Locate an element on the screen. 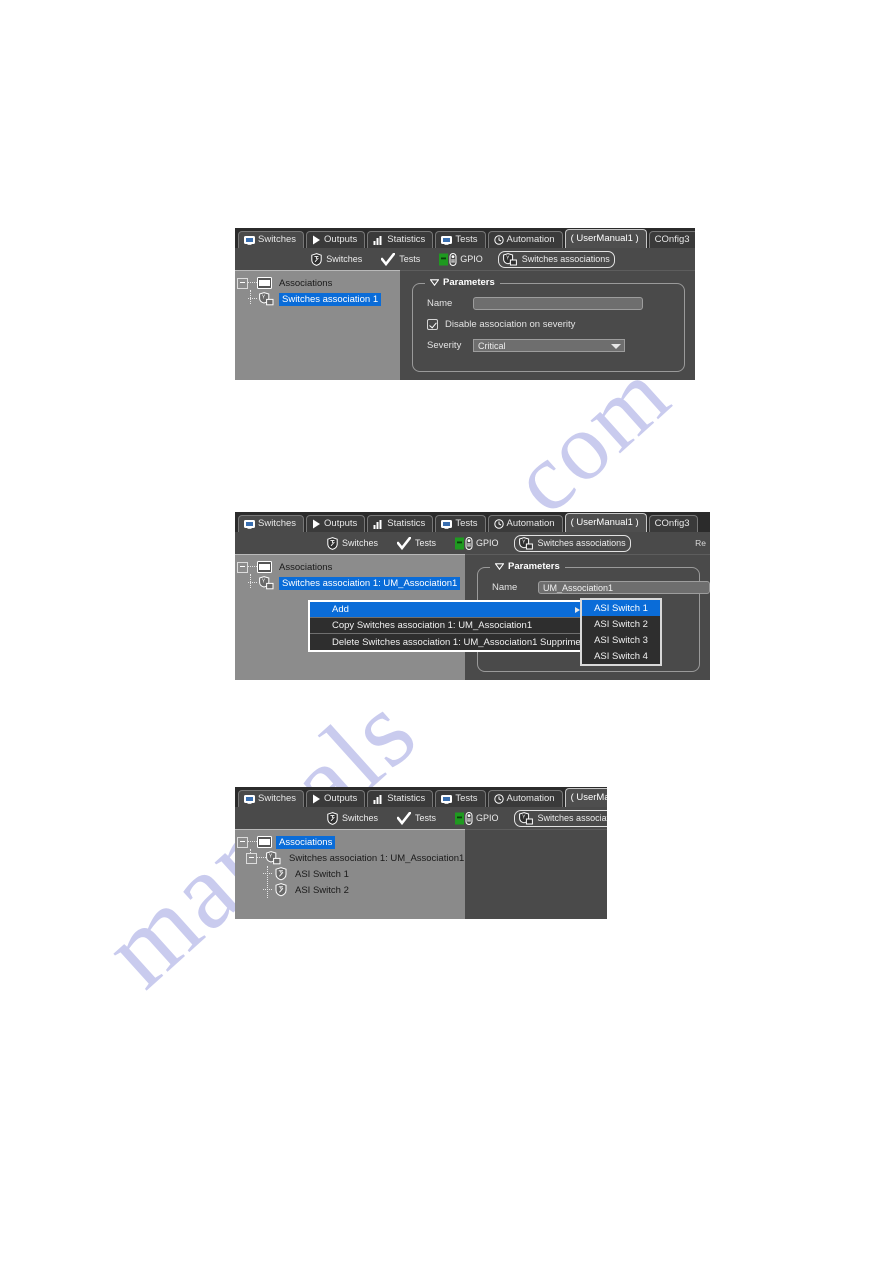 Image resolution: width=893 pixels, height=1263 pixels. disable-association-label: Disable association on severity is located at coordinates (510, 324).